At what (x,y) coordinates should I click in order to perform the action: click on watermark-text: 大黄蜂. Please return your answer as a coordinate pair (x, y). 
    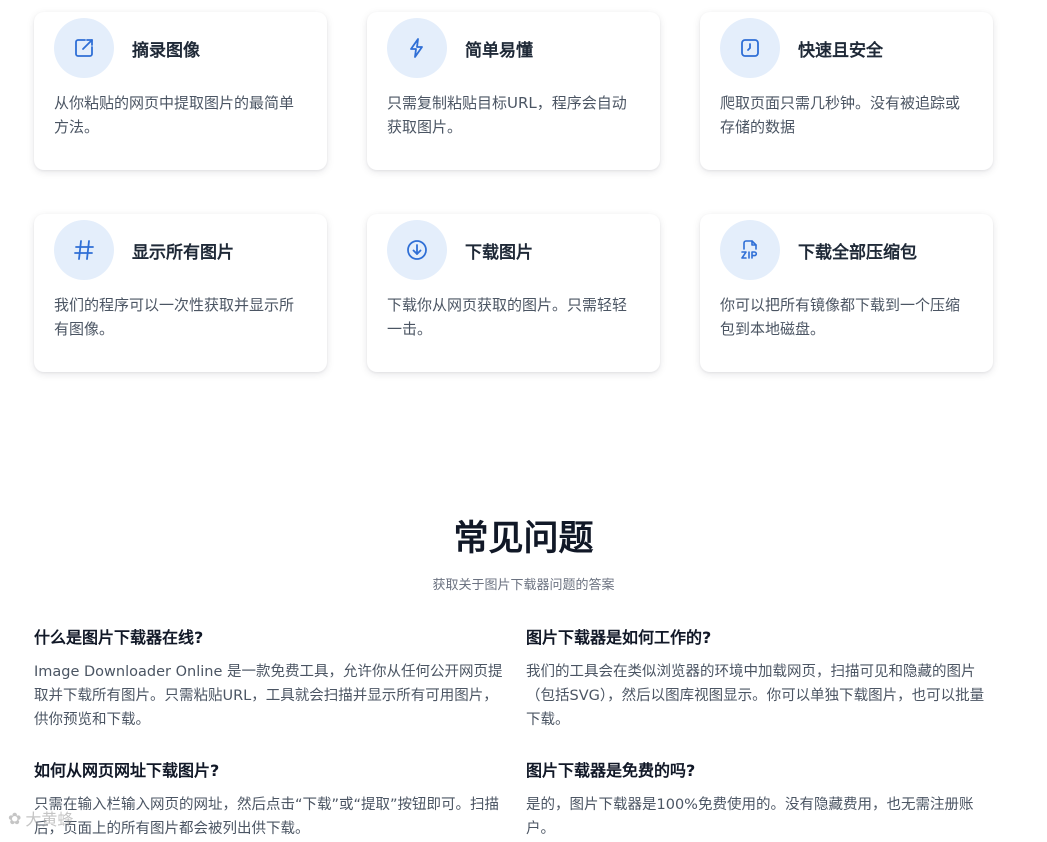
    Looking at the image, I should click on (49, 819).